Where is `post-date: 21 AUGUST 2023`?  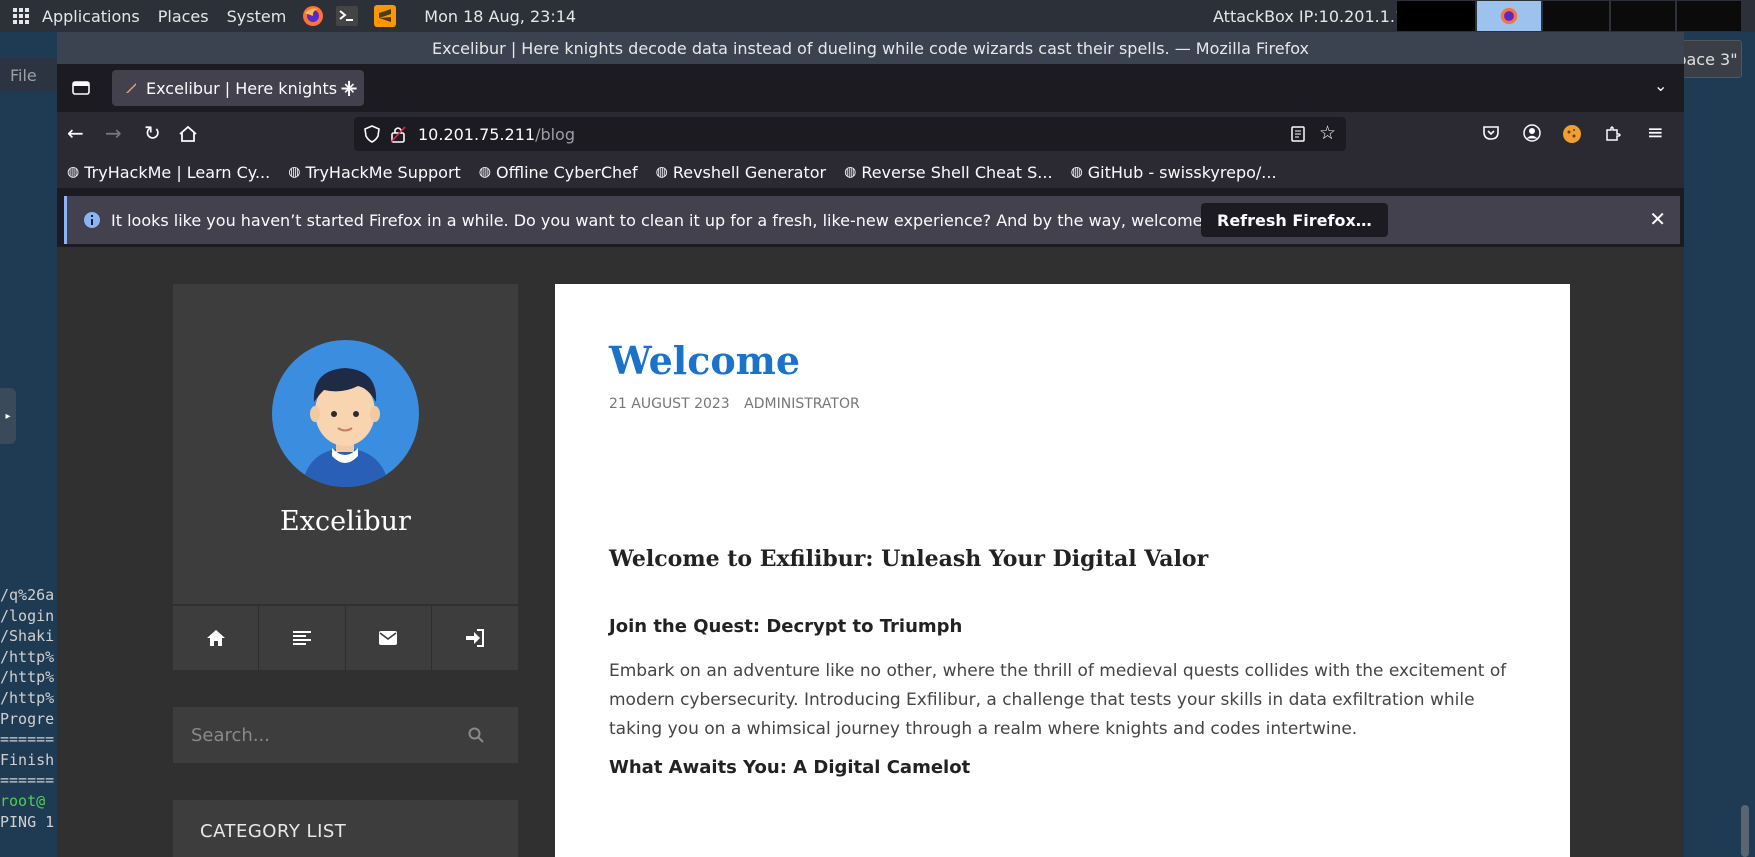 post-date: 21 AUGUST 2023 is located at coordinates (669, 404).